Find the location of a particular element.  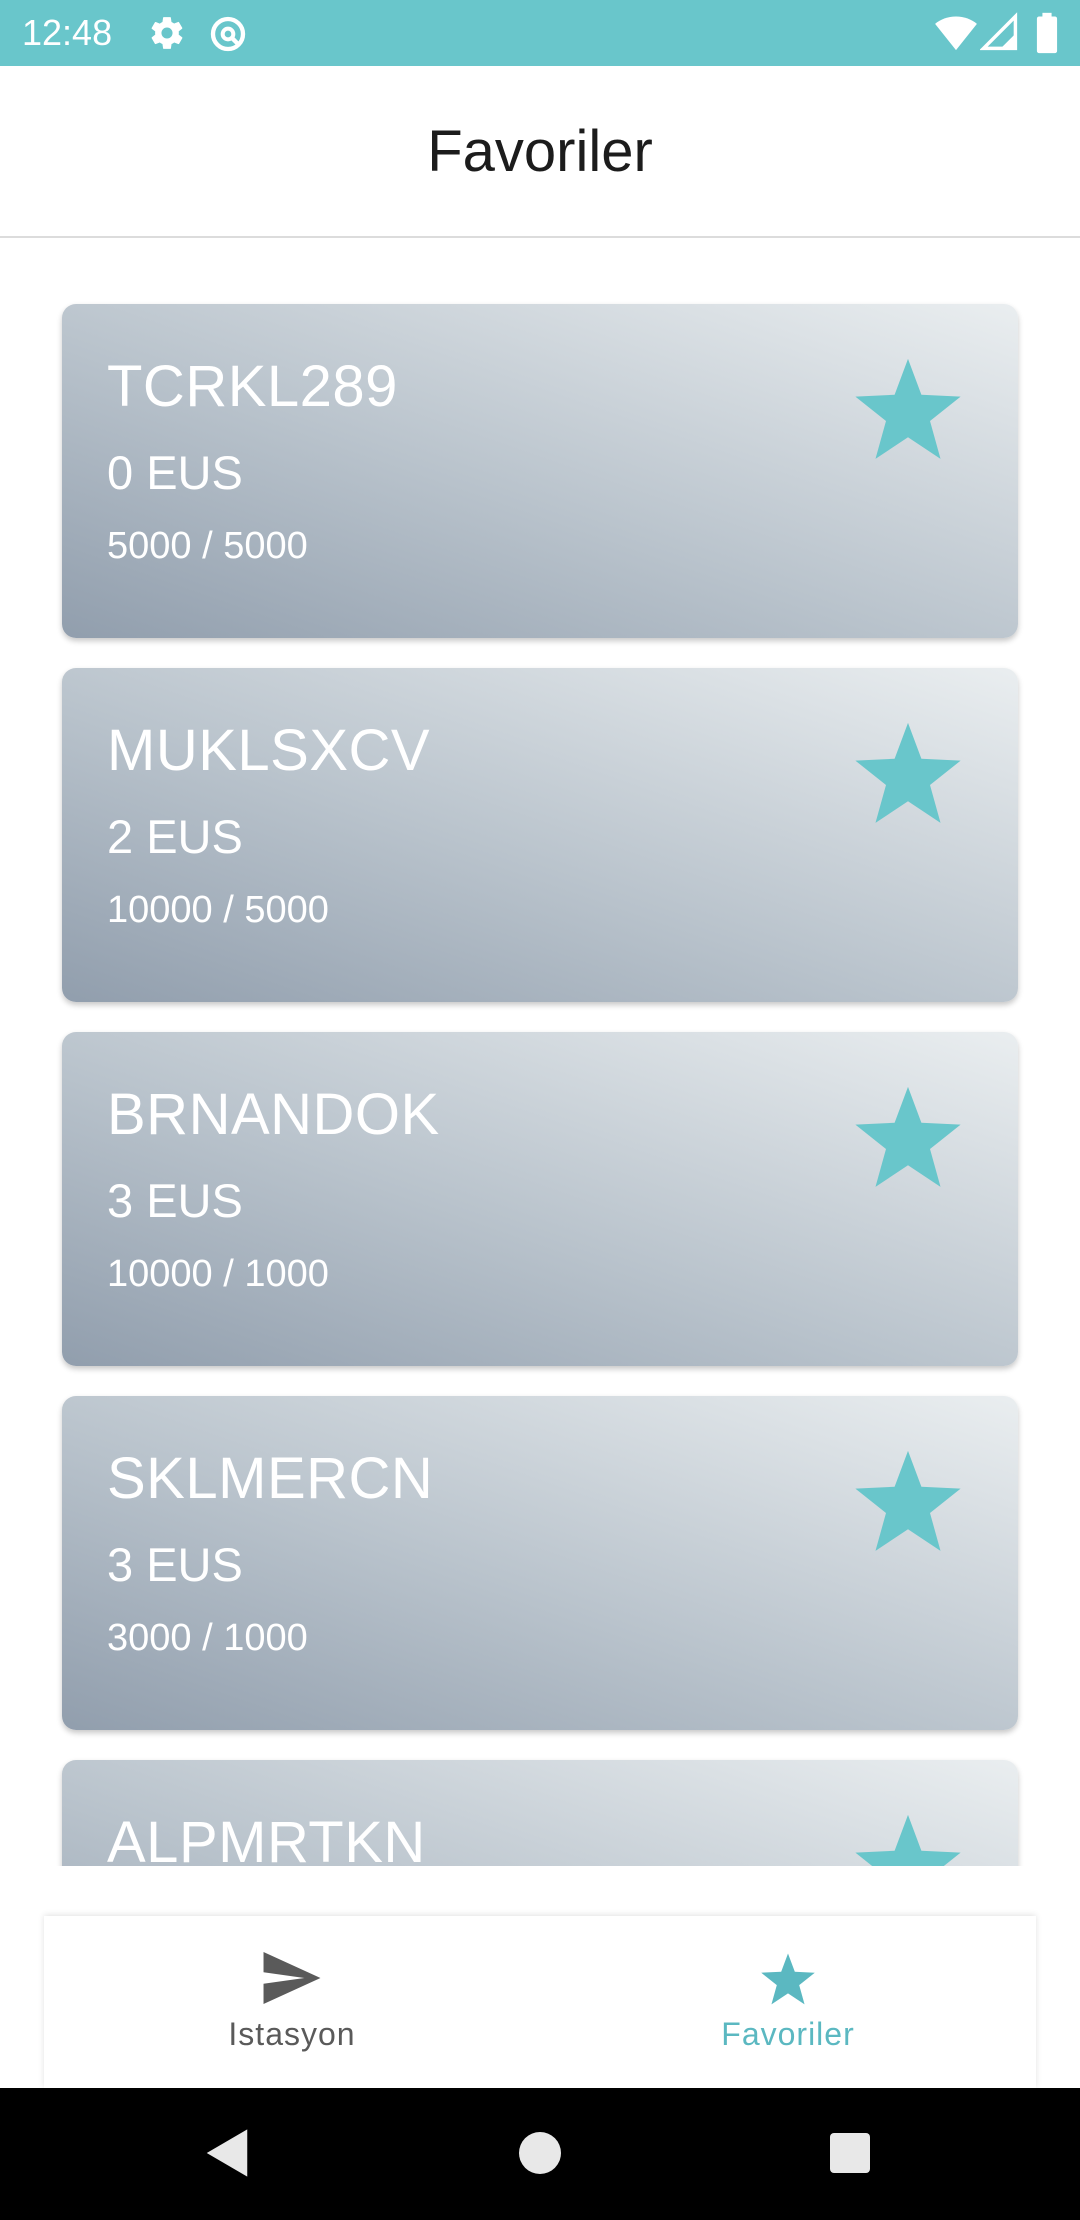

nav-item-favoriler: Favoriler is located at coordinates (788, 2002).